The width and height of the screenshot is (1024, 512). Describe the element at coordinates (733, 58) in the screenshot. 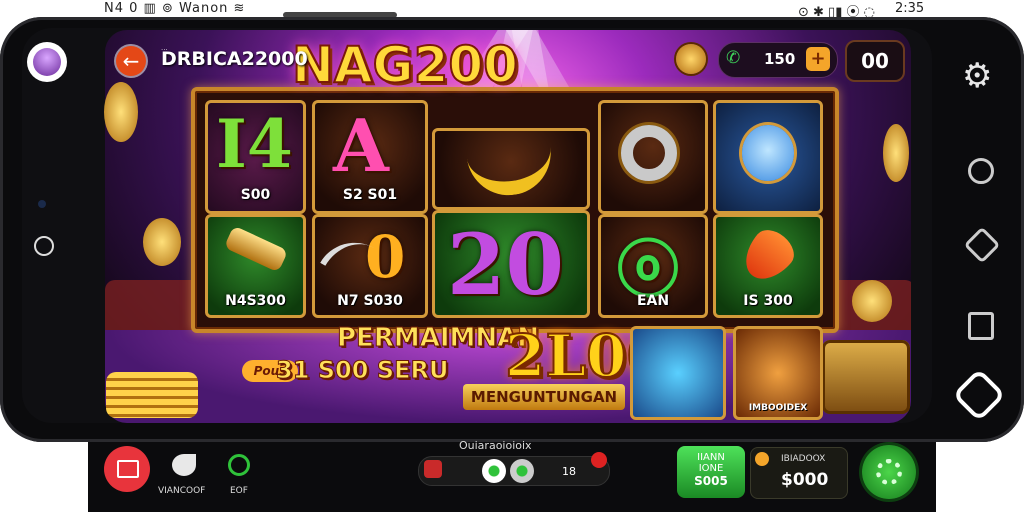

I see `phone-icon: ✆` at that location.